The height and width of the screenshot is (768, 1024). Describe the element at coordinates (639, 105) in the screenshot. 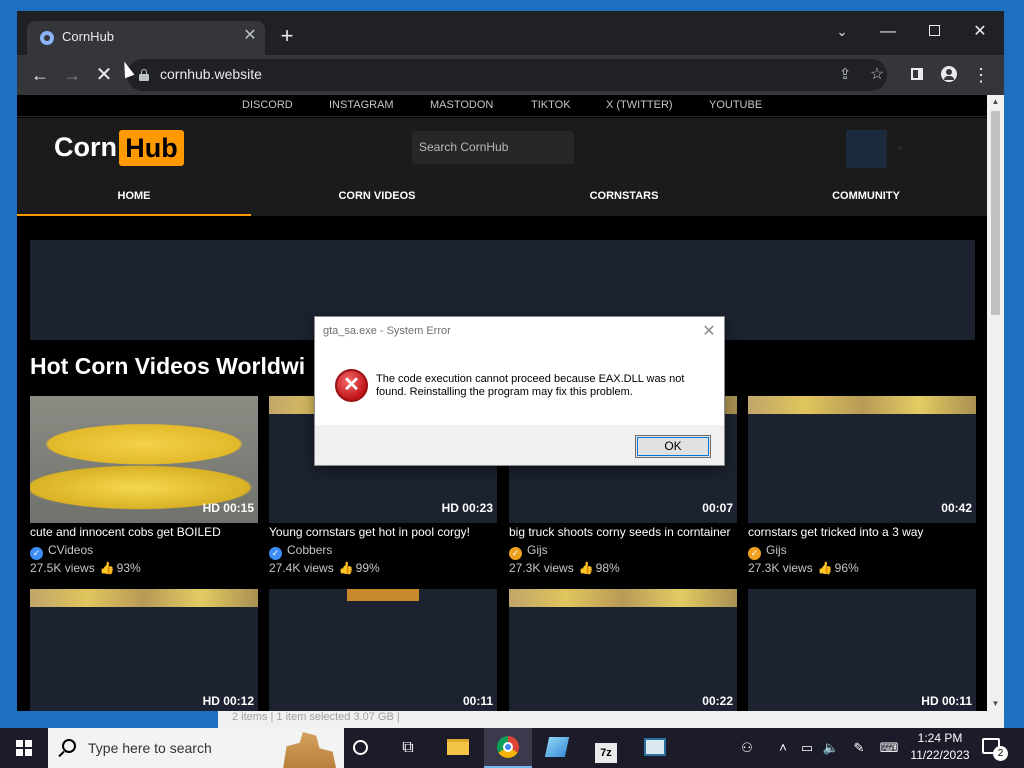

I see `social-link-x: X (TWITTER)` at that location.